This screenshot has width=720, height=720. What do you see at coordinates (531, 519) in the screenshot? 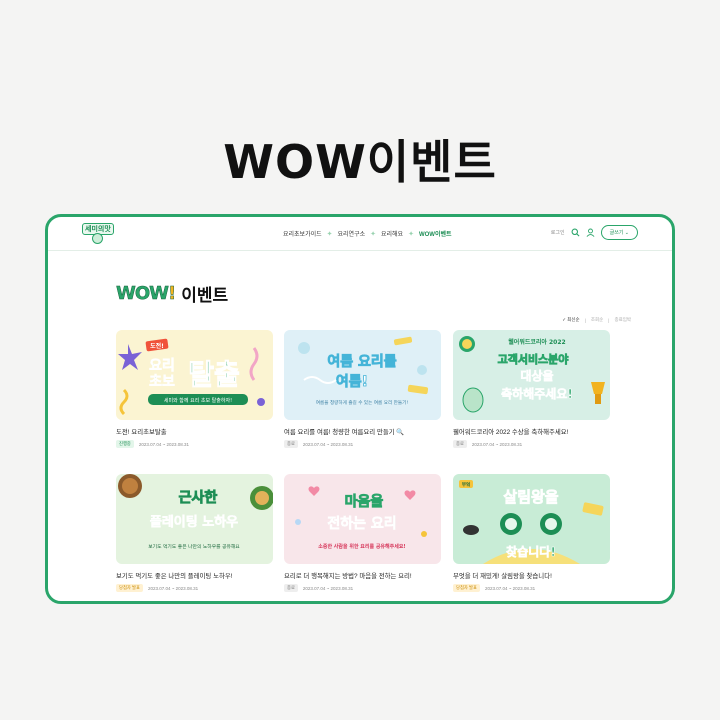
I see `event-thumbnail: 부엌 살림왕을 찾습니다!` at bounding box center [531, 519].